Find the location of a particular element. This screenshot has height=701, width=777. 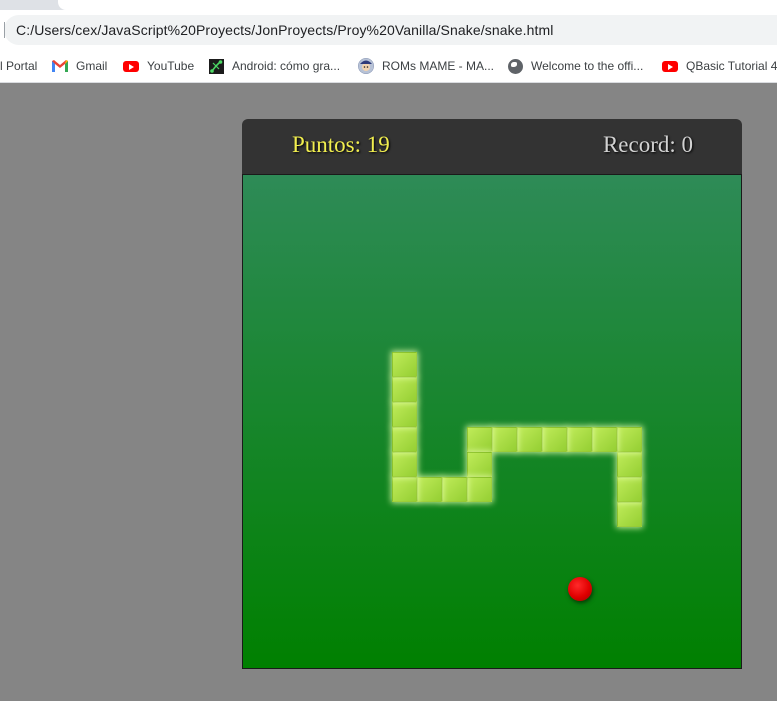

mame-icon is located at coordinates (366, 66).